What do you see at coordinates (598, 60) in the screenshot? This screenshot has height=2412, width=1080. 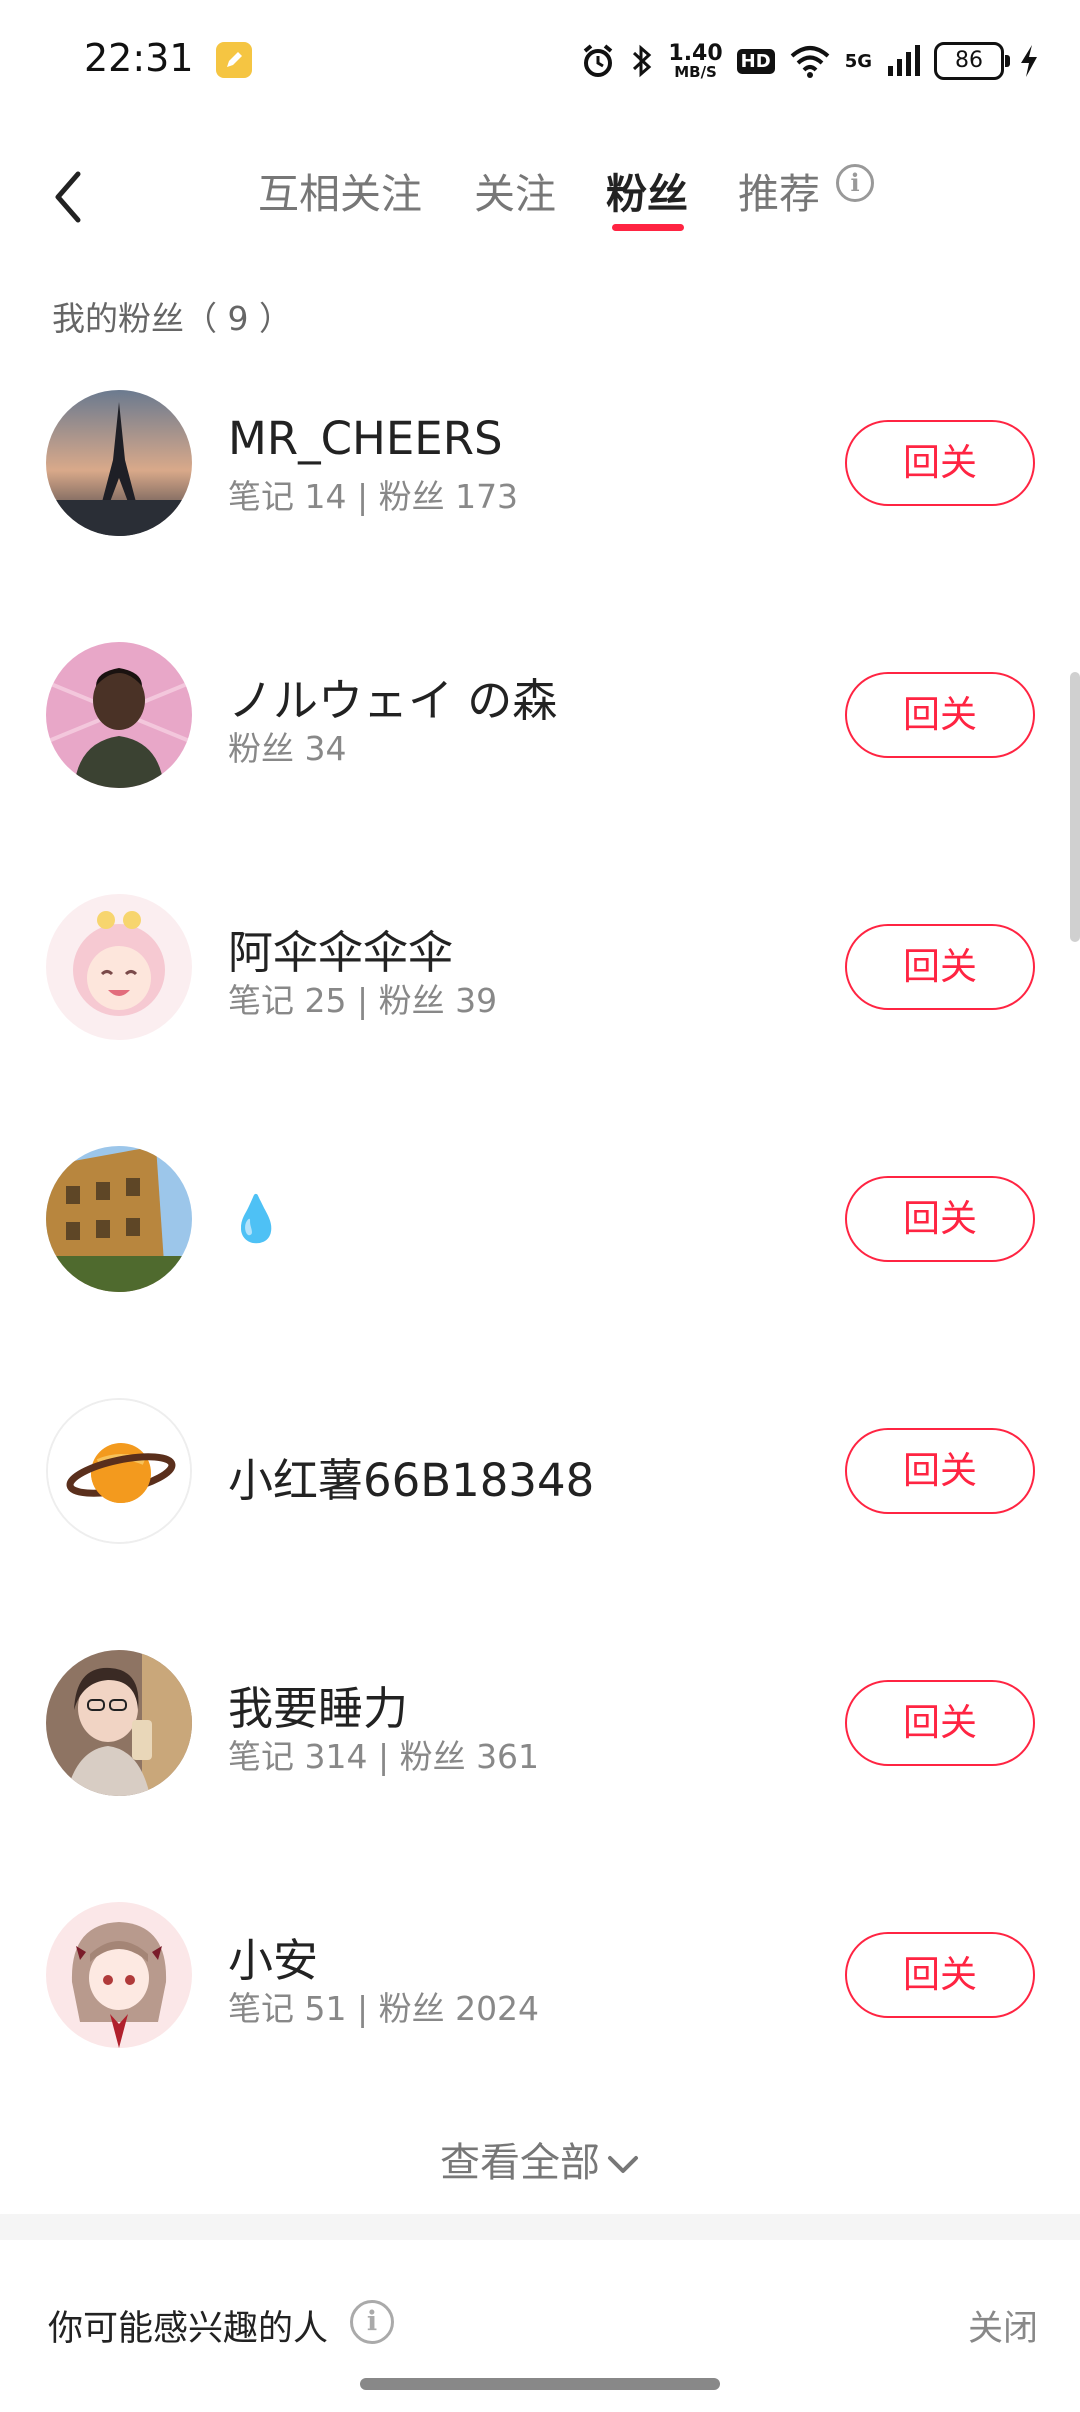 I see `alarm-icon` at bounding box center [598, 60].